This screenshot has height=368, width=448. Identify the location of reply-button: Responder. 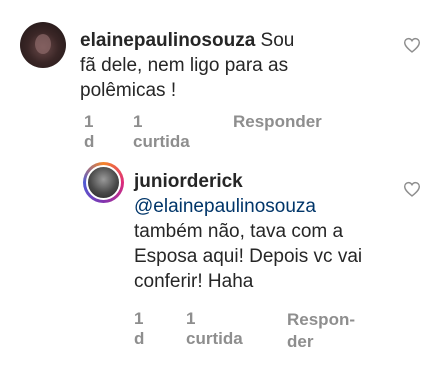
(277, 122).